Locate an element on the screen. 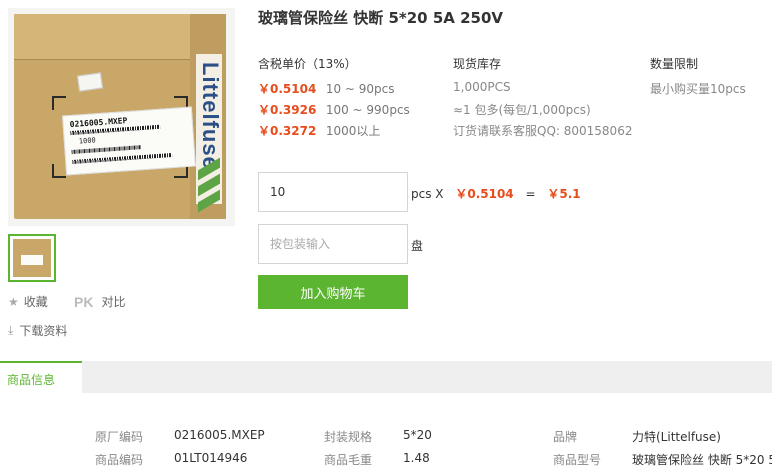 This screenshot has height=467, width=772. spec-value: 力特(Littelfuse) is located at coordinates (676, 437).